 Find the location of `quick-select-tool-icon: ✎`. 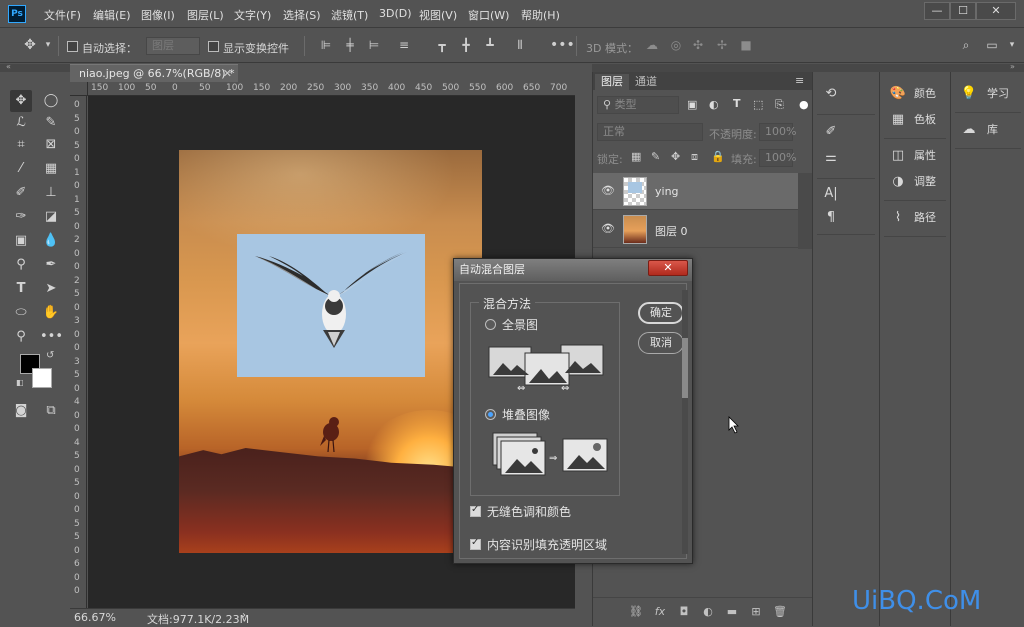

quick-select-tool-icon: ✎ is located at coordinates (51, 123).